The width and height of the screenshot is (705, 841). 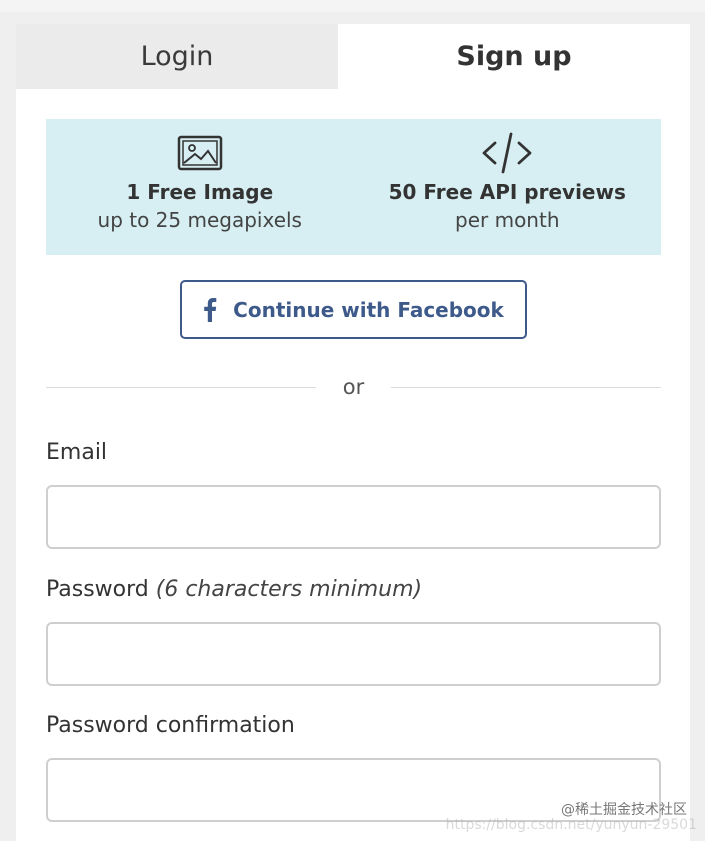 I want to click on facebook-button-label: Continue with Facebook, so click(x=368, y=309).